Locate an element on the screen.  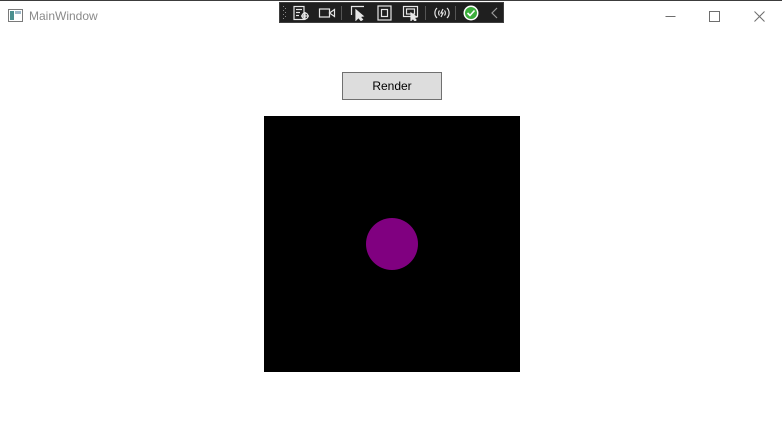
display-layout-adorners-icon is located at coordinates (385, 13).